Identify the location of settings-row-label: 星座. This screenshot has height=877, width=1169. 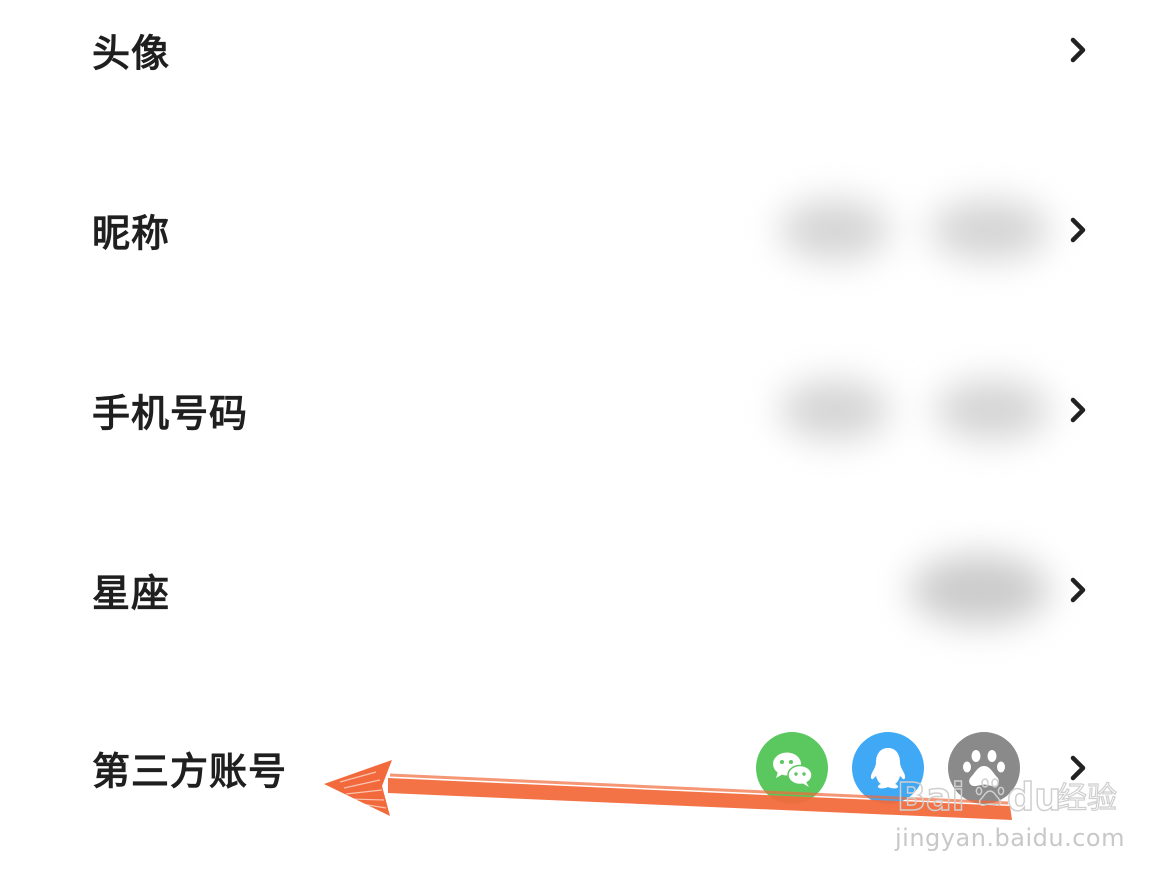
(131, 593).